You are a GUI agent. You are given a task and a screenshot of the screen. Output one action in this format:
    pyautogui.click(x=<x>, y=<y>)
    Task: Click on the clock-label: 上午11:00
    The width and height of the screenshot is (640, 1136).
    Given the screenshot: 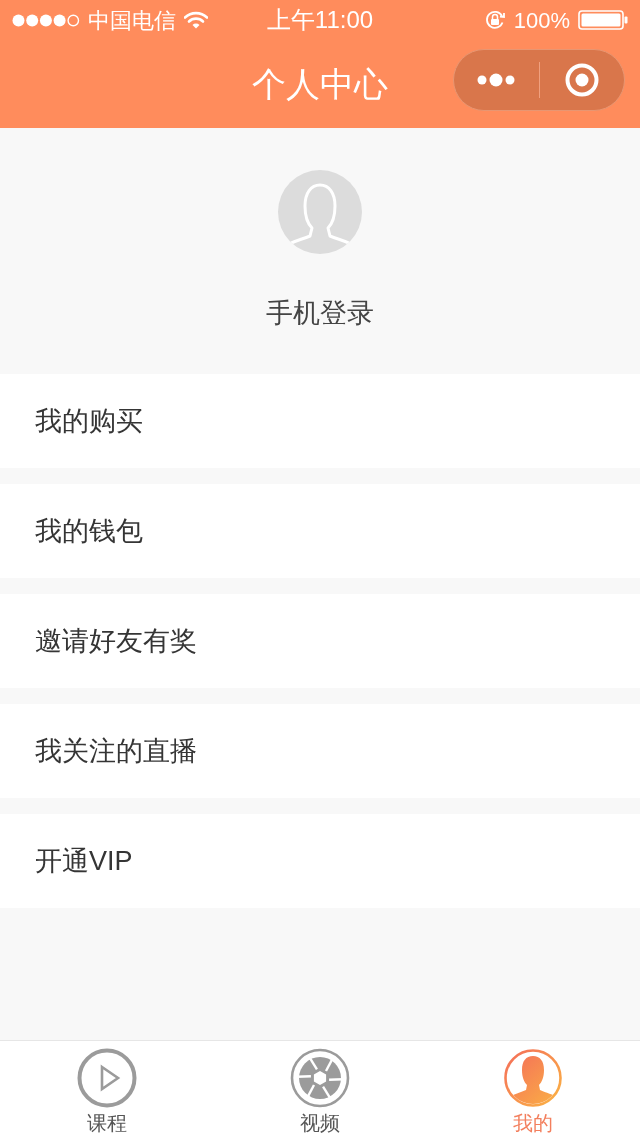 What is the action you would take?
    pyautogui.click(x=320, y=20)
    